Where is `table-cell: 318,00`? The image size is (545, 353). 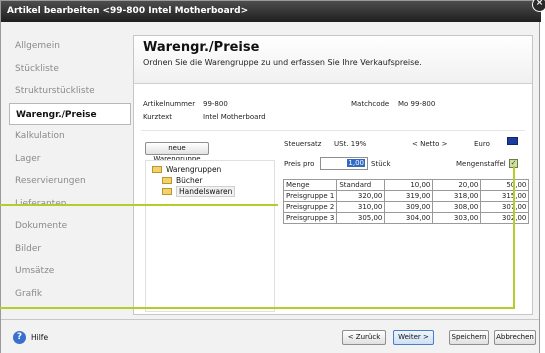 table-cell: 318,00 is located at coordinates (457, 196).